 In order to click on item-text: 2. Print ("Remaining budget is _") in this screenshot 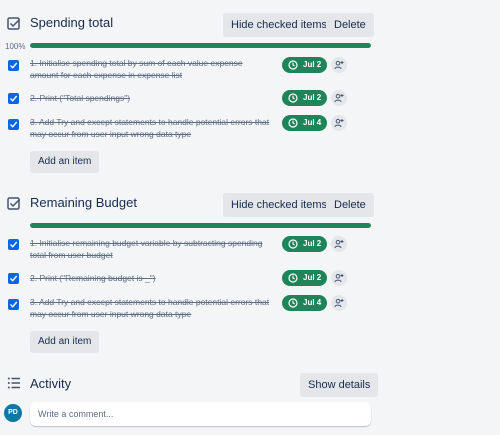, I will do `click(150, 278)`.